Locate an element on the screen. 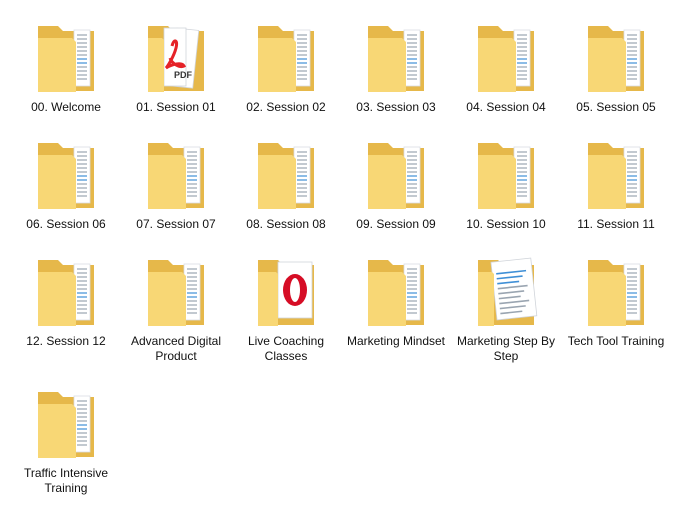 The width and height of the screenshot is (676, 523). folder-item: Tech Tool Training is located at coordinates (616, 302).